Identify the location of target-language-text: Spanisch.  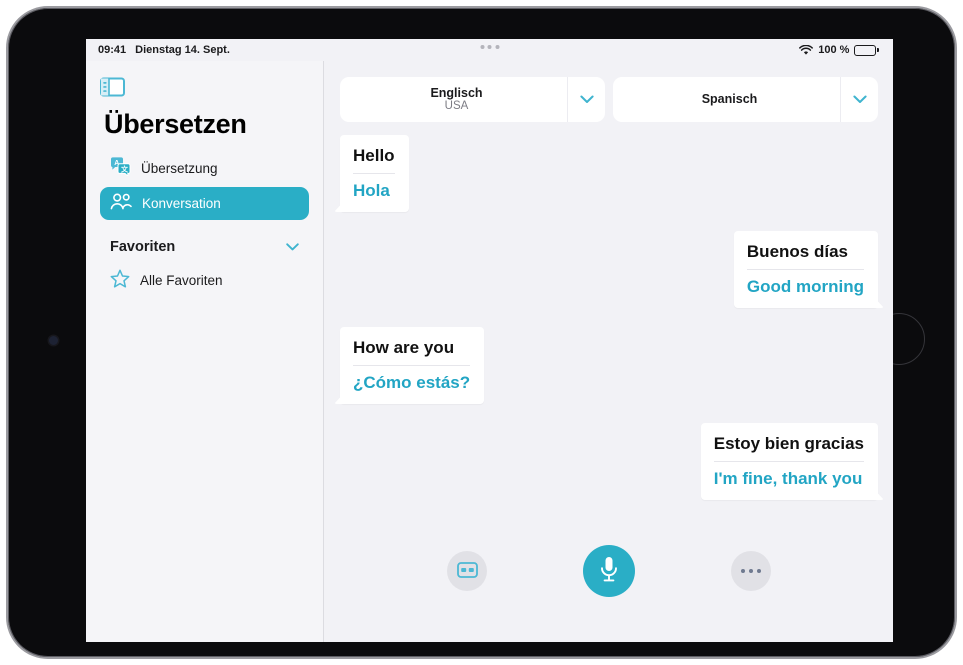
(726, 99).